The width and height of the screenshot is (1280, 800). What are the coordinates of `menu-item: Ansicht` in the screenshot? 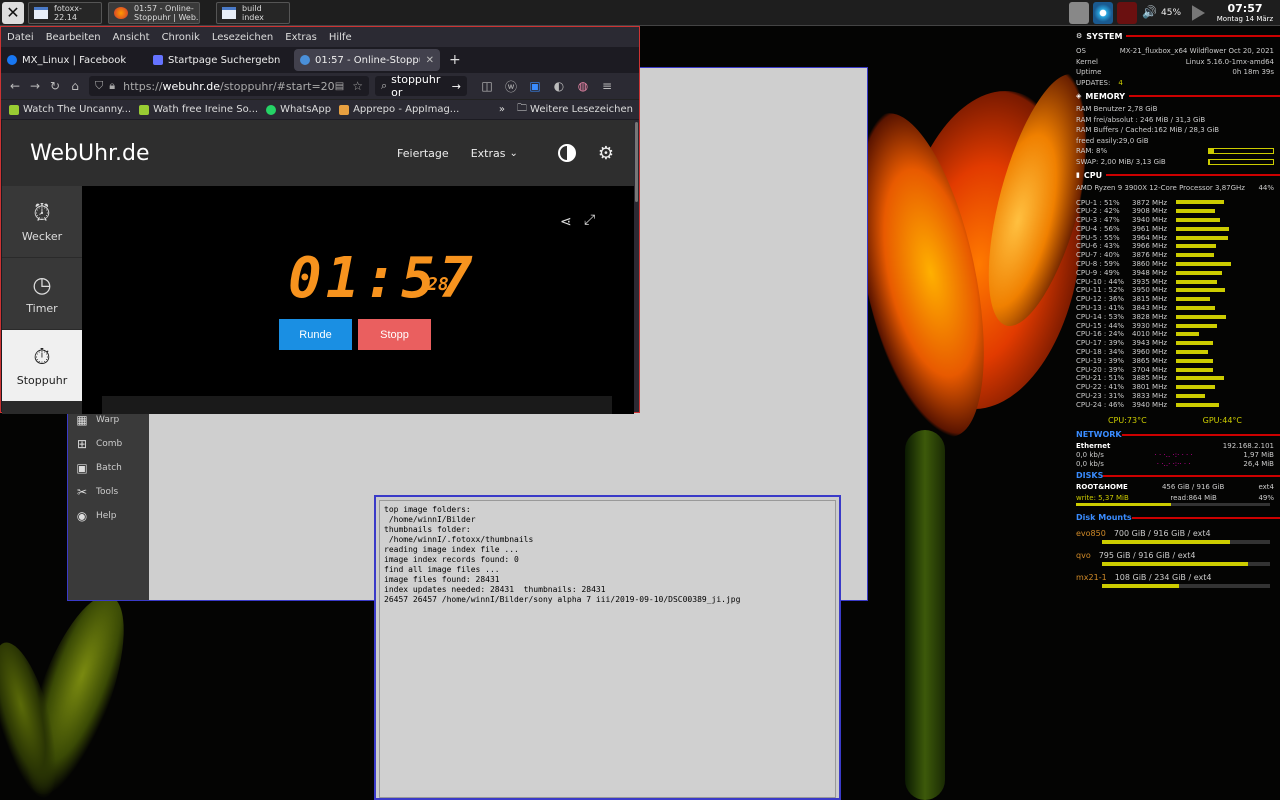 It's located at (131, 37).